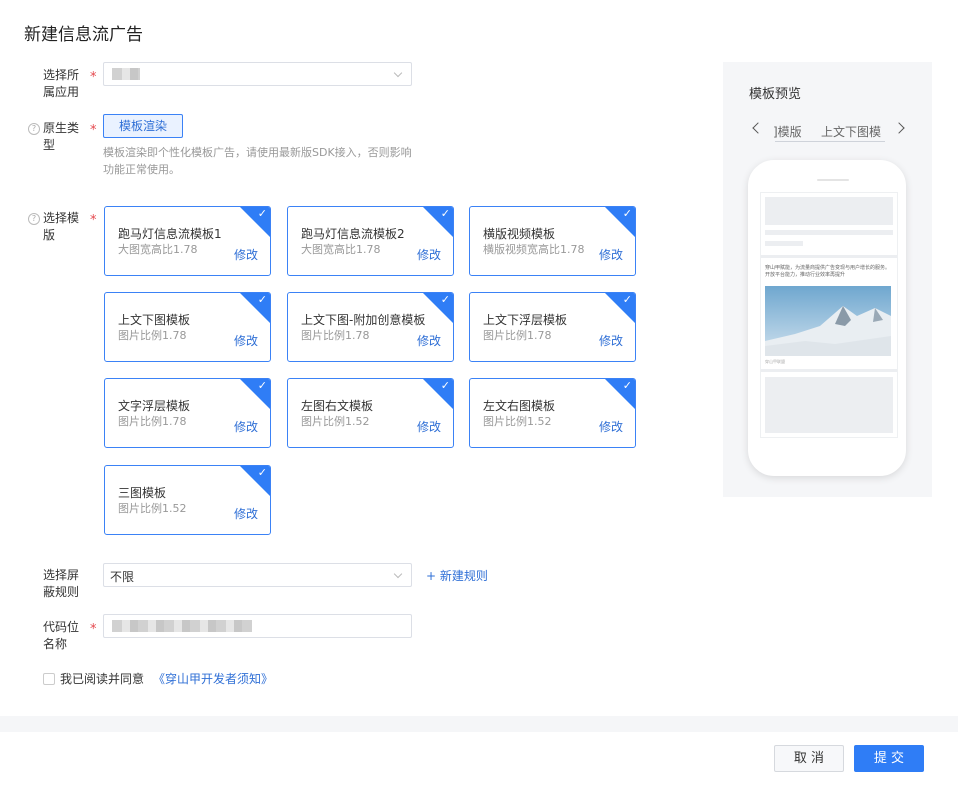  What do you see at coordinates (787, 131) in the screenshot?
I see `preview-tab-prev: ]模版` at bounding box center [787, 131].